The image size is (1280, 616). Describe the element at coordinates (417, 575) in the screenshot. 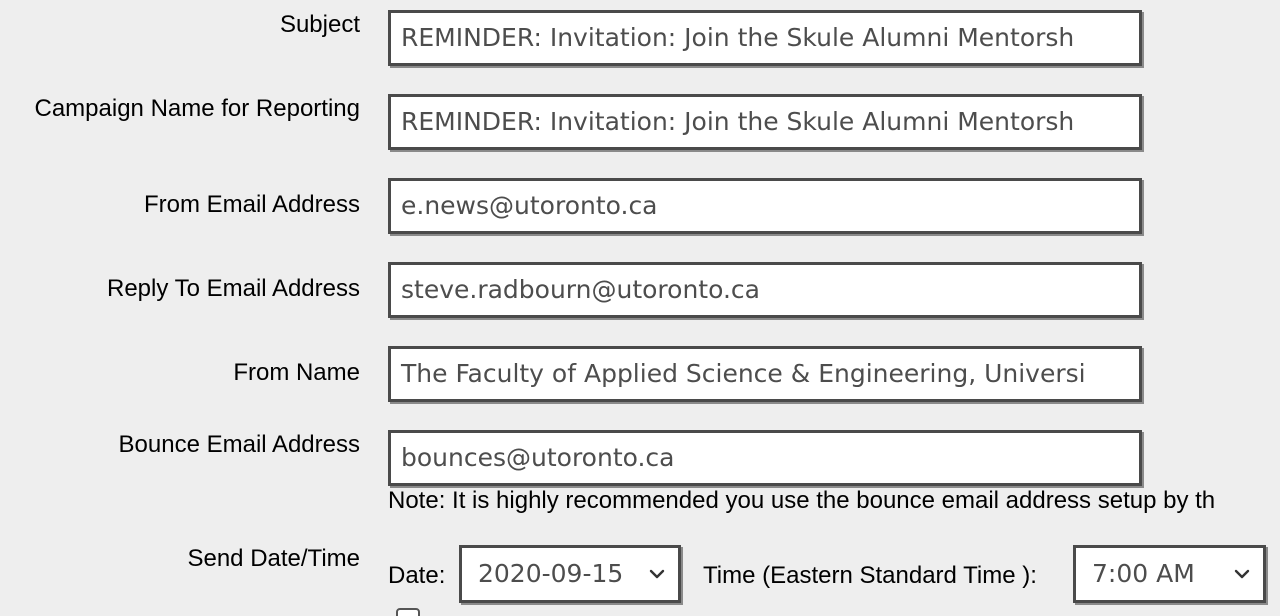

I see `date-label: Date:` at that location.